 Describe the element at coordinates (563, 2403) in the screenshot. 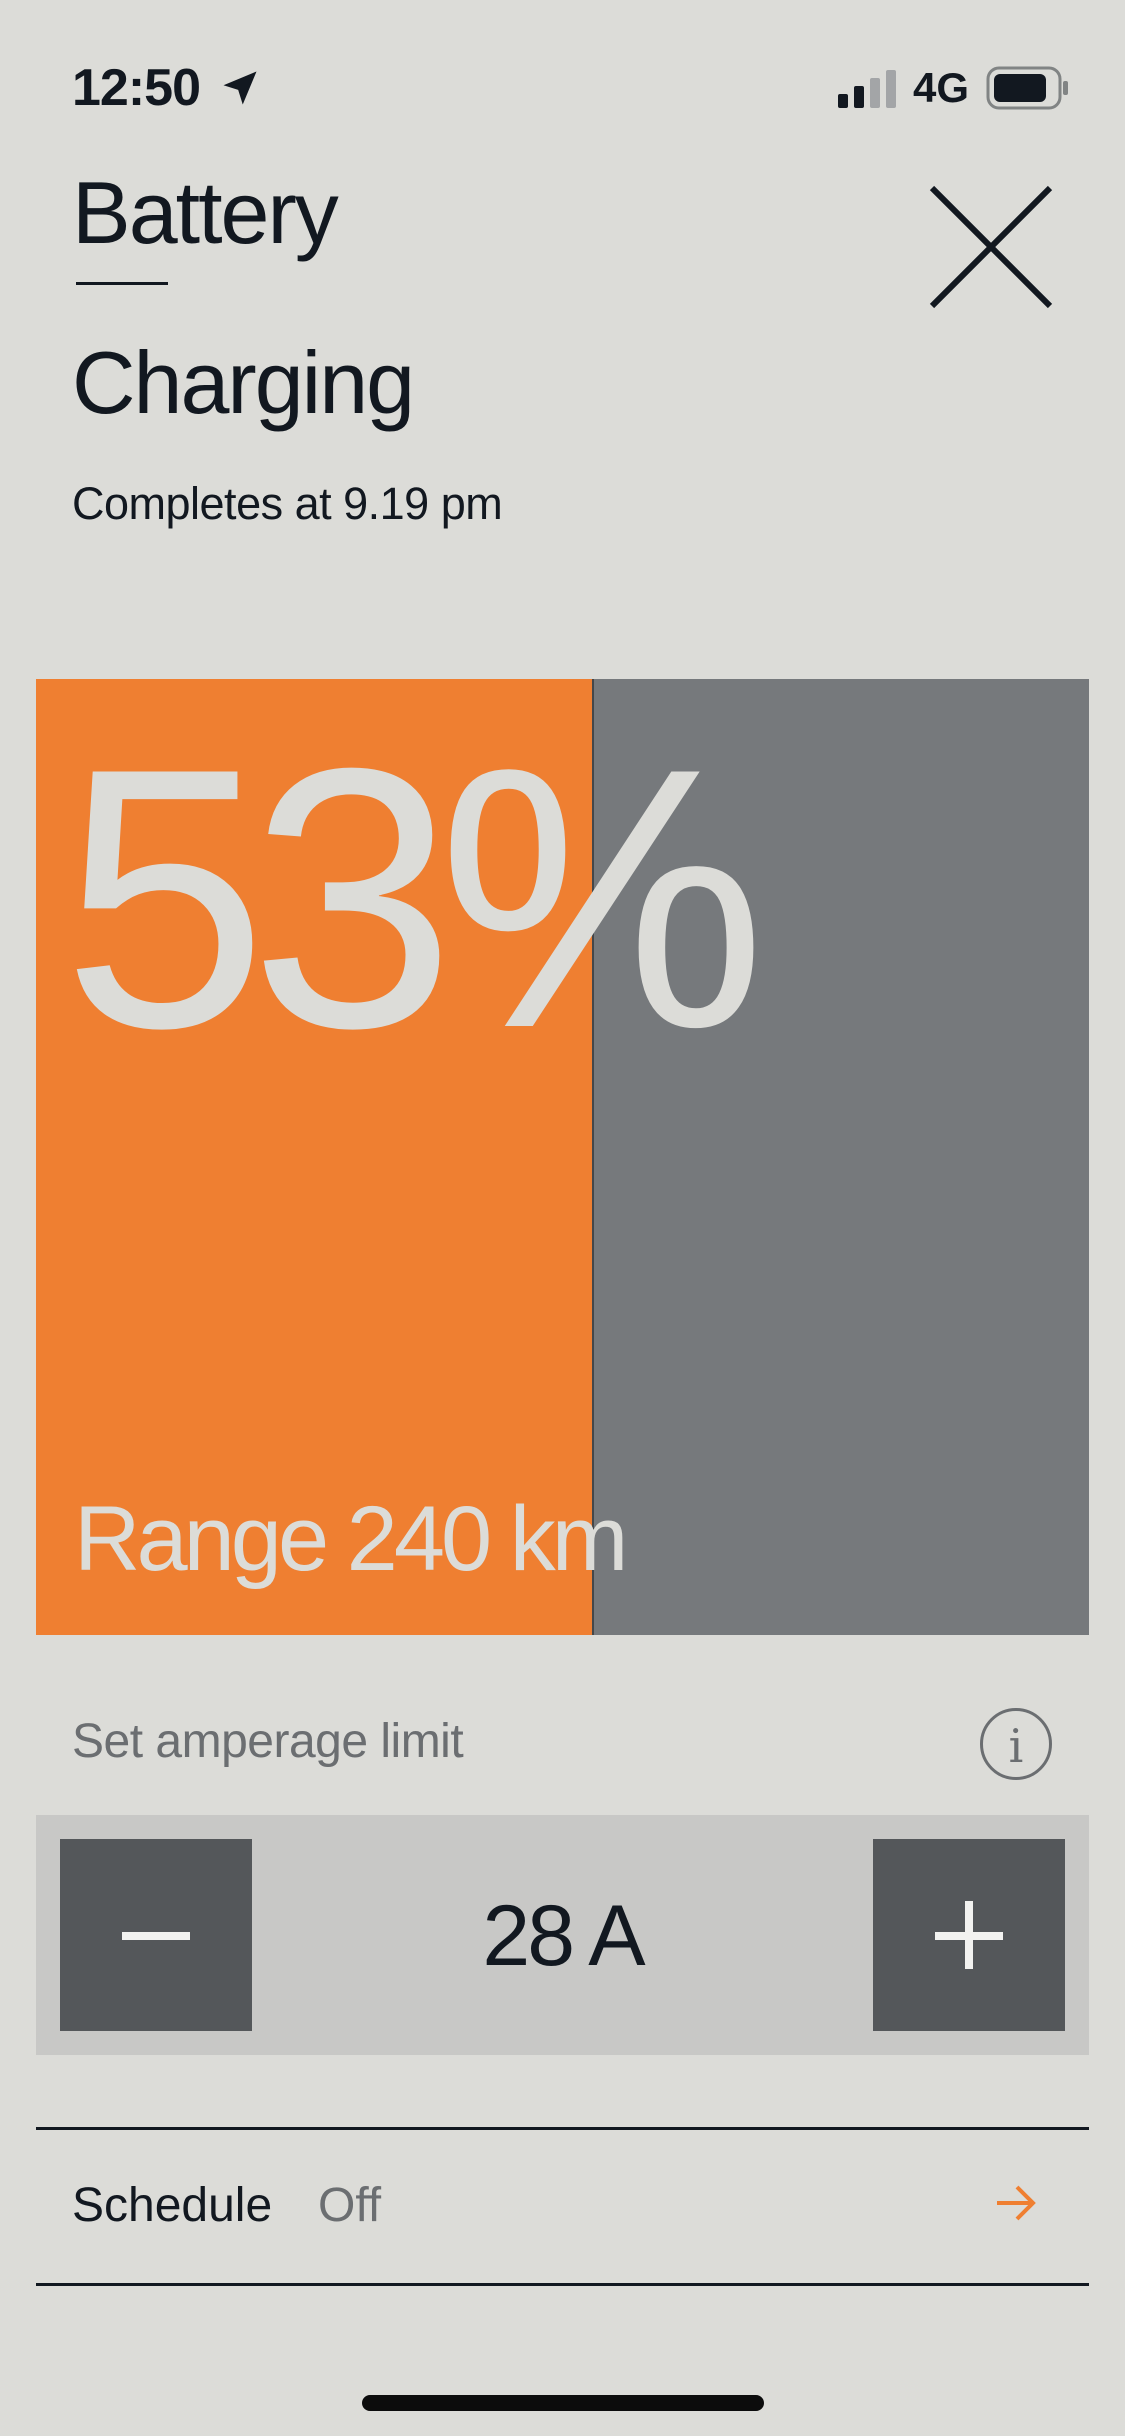

I see `home-indicator` at that location.